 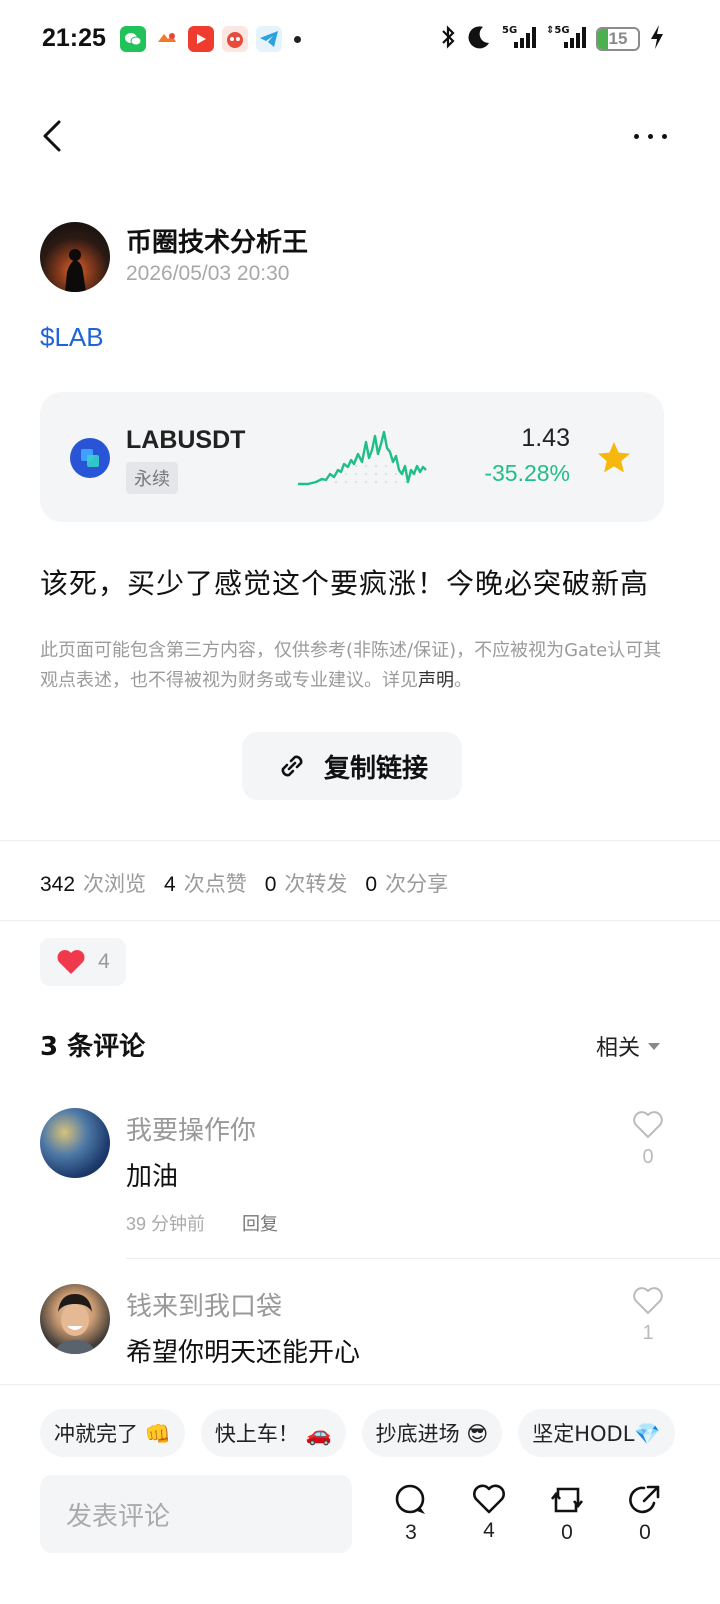 I want to click on telegram-icon, so click(x=269, y=39).